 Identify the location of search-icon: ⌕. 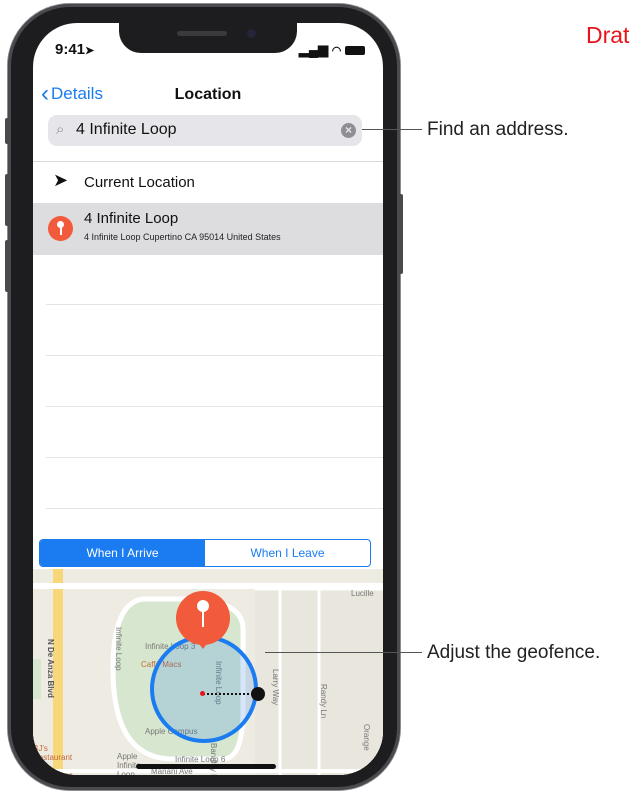
(60, 129).